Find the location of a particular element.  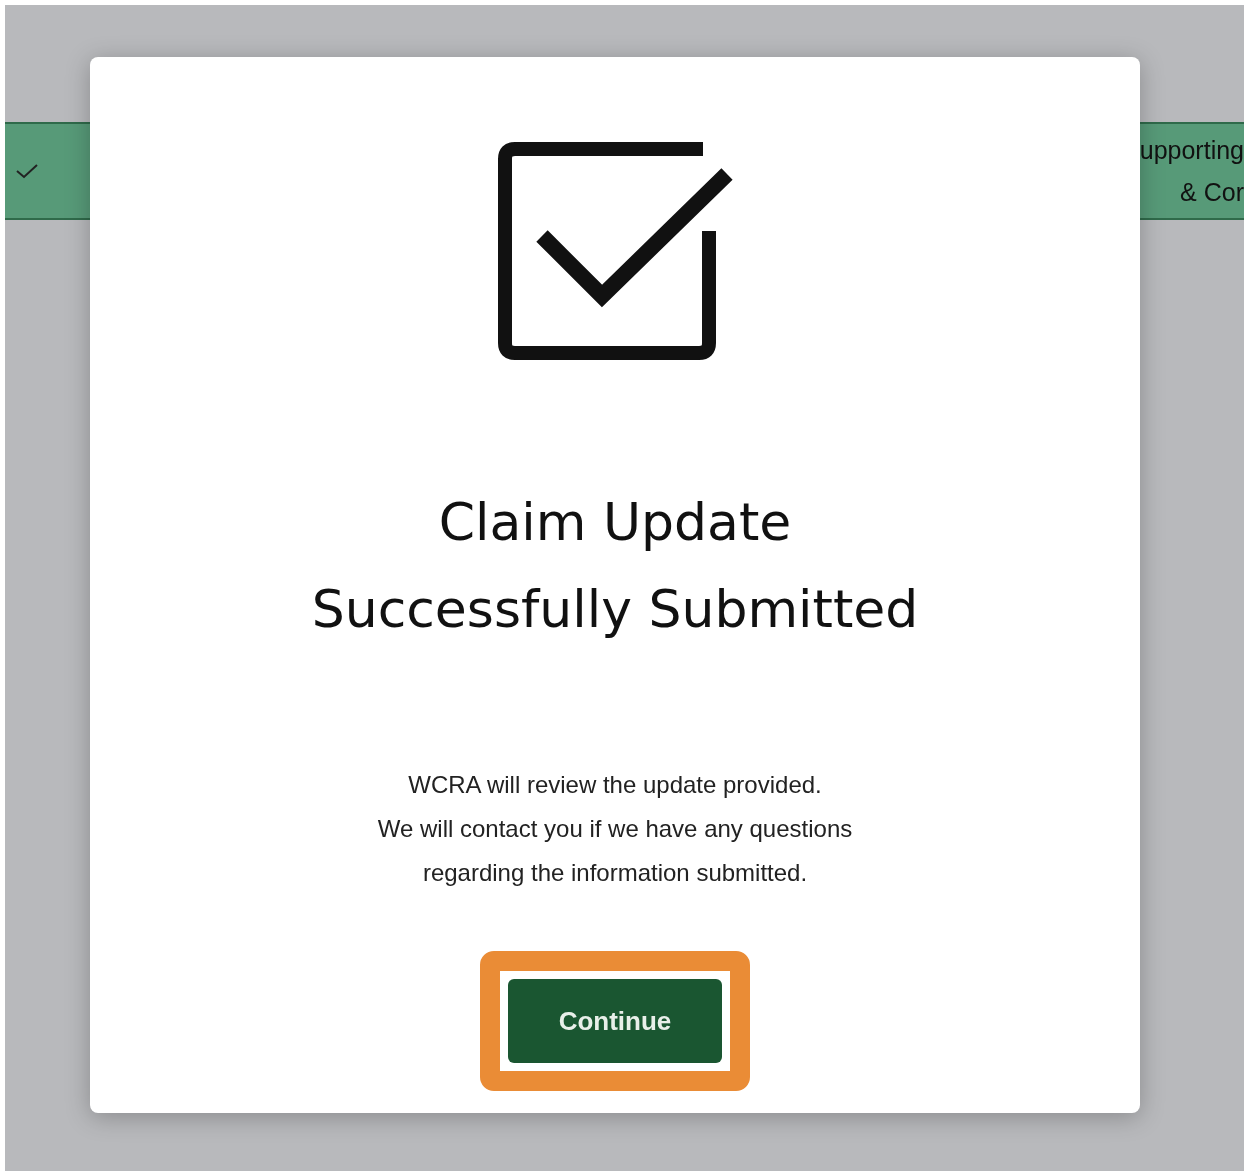

step-label: & Cor is located at coordinates (1212, 192).